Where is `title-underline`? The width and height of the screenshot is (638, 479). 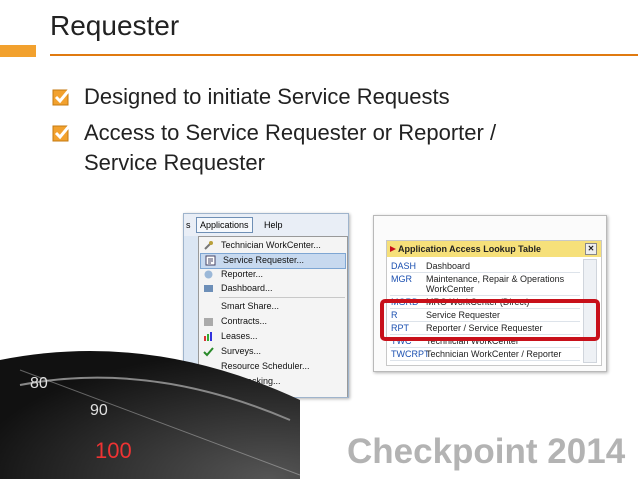 title-underline is located at coordinates (344, 55).